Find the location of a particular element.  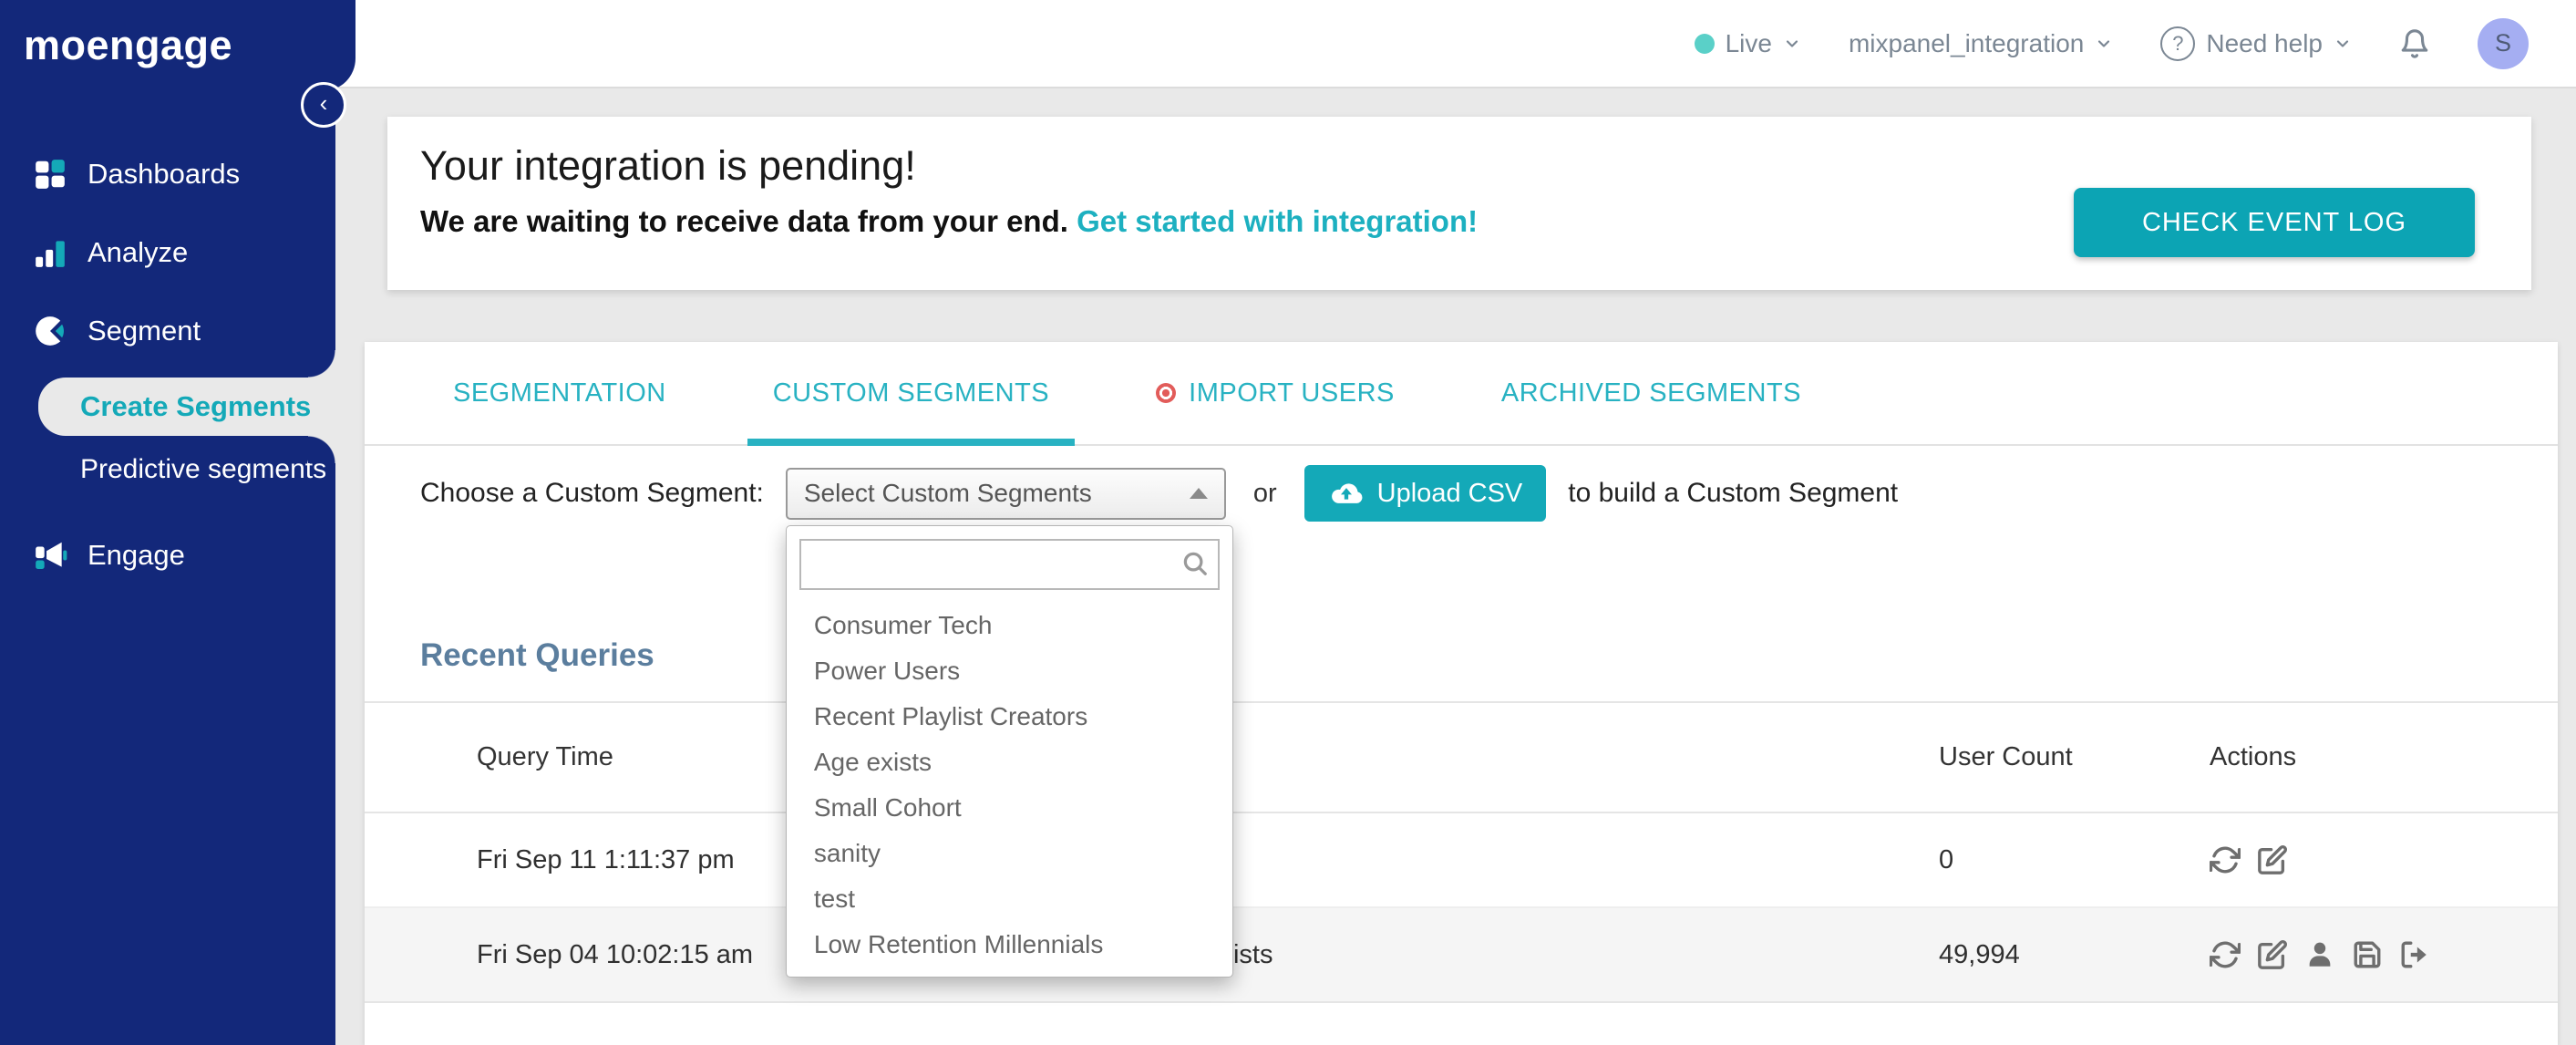

sidebar-item-label: Create Segments is located at coordinates (196, 406).